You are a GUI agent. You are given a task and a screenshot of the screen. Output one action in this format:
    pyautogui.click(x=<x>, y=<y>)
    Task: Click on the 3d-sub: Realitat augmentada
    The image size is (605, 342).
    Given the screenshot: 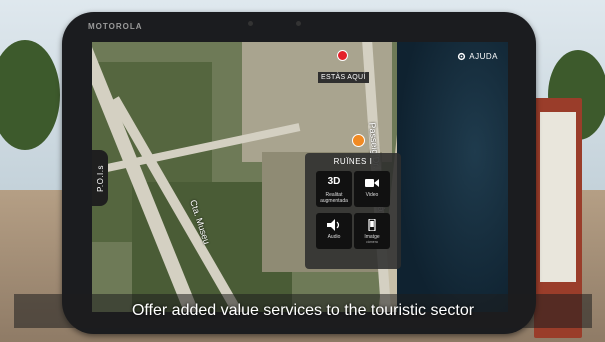 What is the action you would take?
    pyautogui.click(x=334, y=198)
    